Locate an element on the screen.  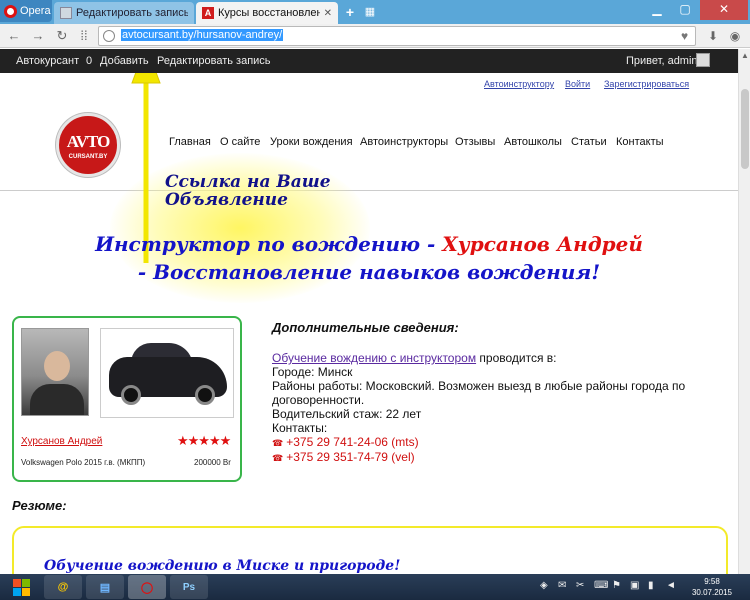
nav-lessons: Уроки вождения is located at coordinates (311, 142).